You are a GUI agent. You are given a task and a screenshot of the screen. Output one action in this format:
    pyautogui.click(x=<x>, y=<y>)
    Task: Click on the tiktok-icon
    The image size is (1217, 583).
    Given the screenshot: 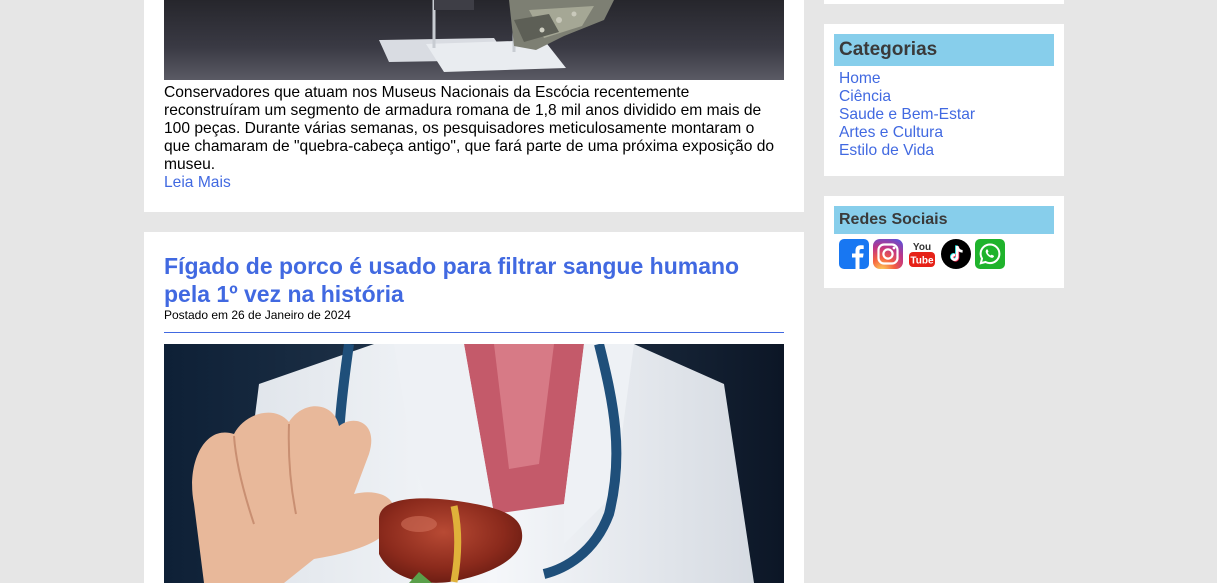 What is the action you would take?
    pyautogui.click(x=956, y=254)
    